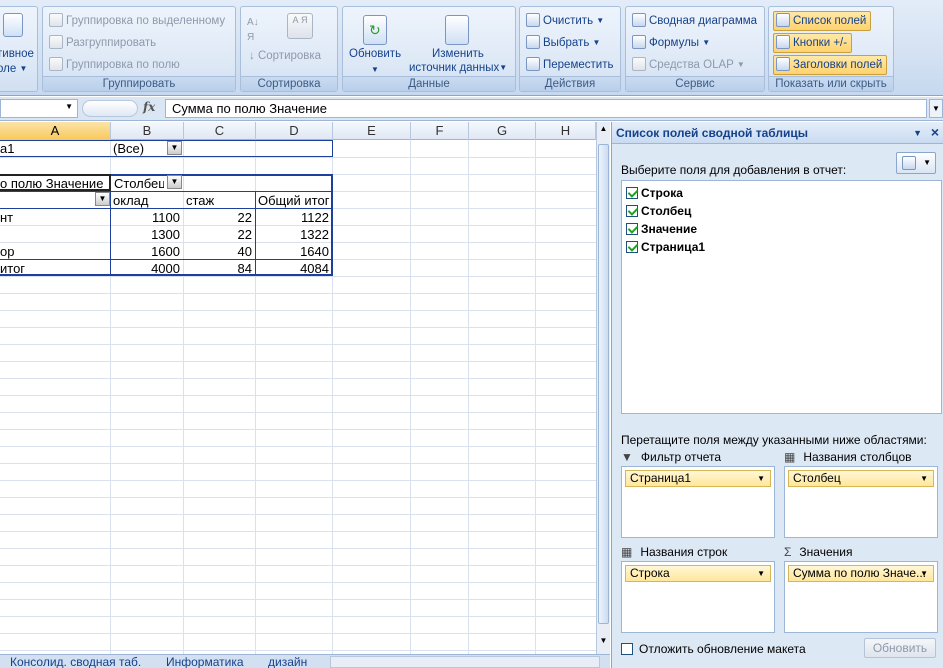 This screenshot has width=943, height=668. What do you see at coordinates (502, 131) in the screenshot?
I see `column-header-g: G` at bounding box center [502, 131].